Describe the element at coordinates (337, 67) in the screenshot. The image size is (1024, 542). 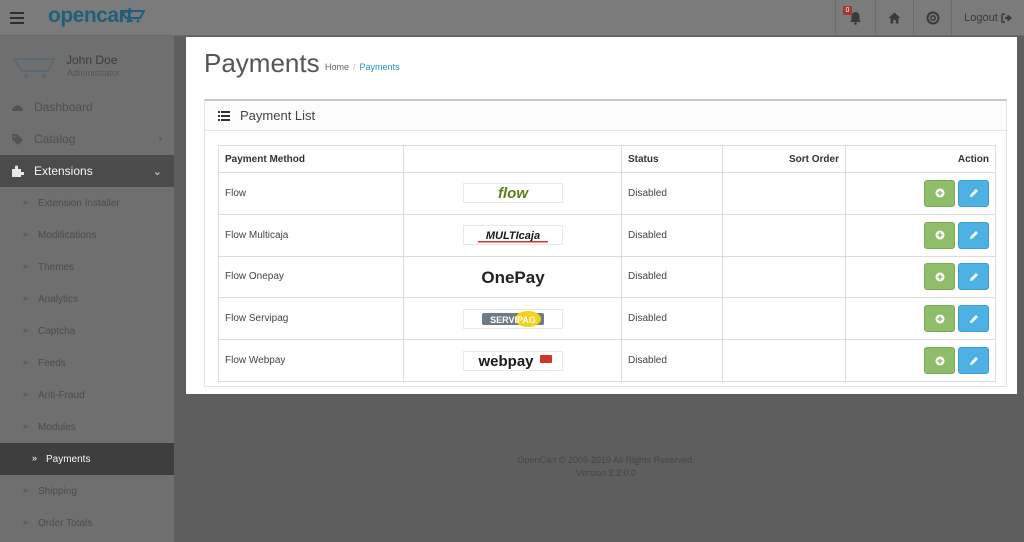
I see `breadcrumb-home-link: Home` at that location.